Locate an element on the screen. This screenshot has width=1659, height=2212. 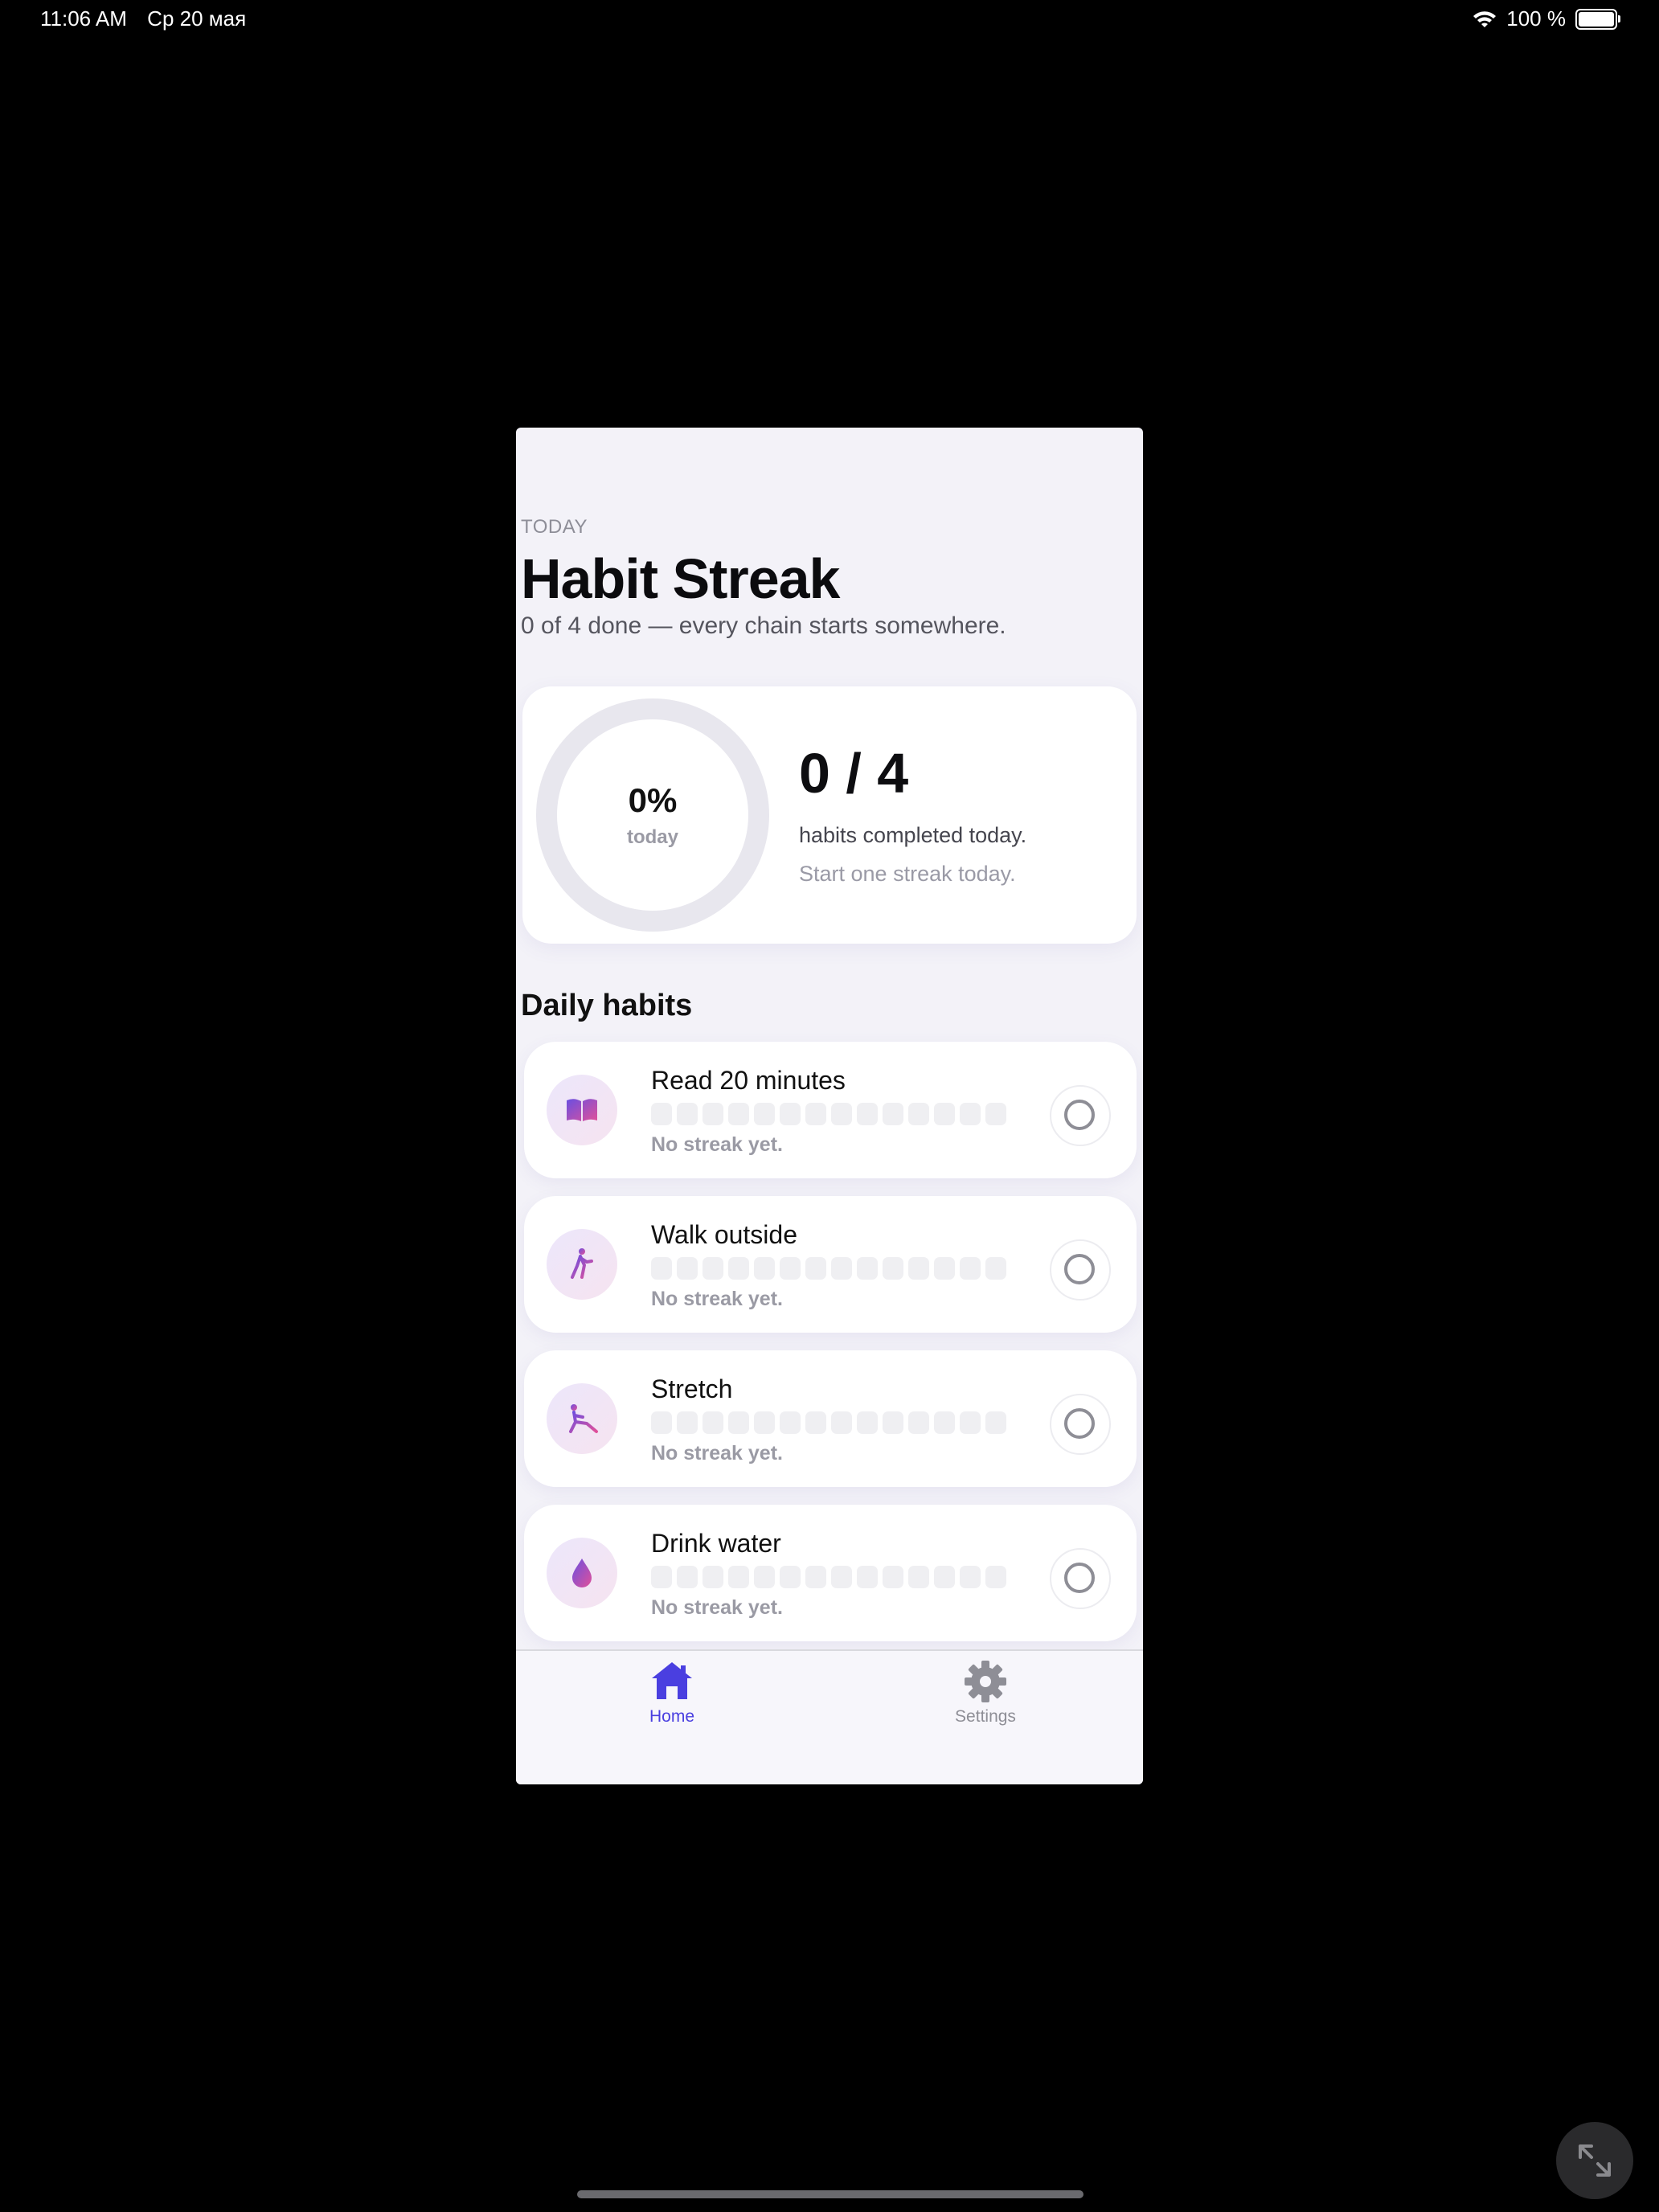
habit-card: Walk outside No streak yet. is located at coordinates (830, 1264).